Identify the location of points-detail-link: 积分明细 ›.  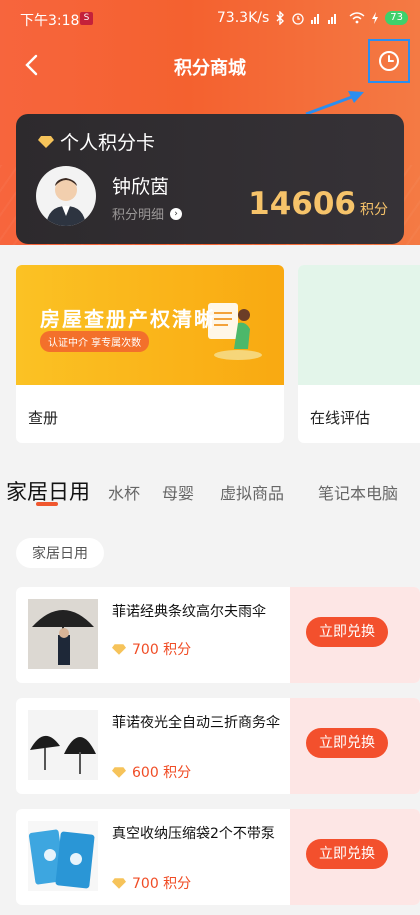
(147, 213).